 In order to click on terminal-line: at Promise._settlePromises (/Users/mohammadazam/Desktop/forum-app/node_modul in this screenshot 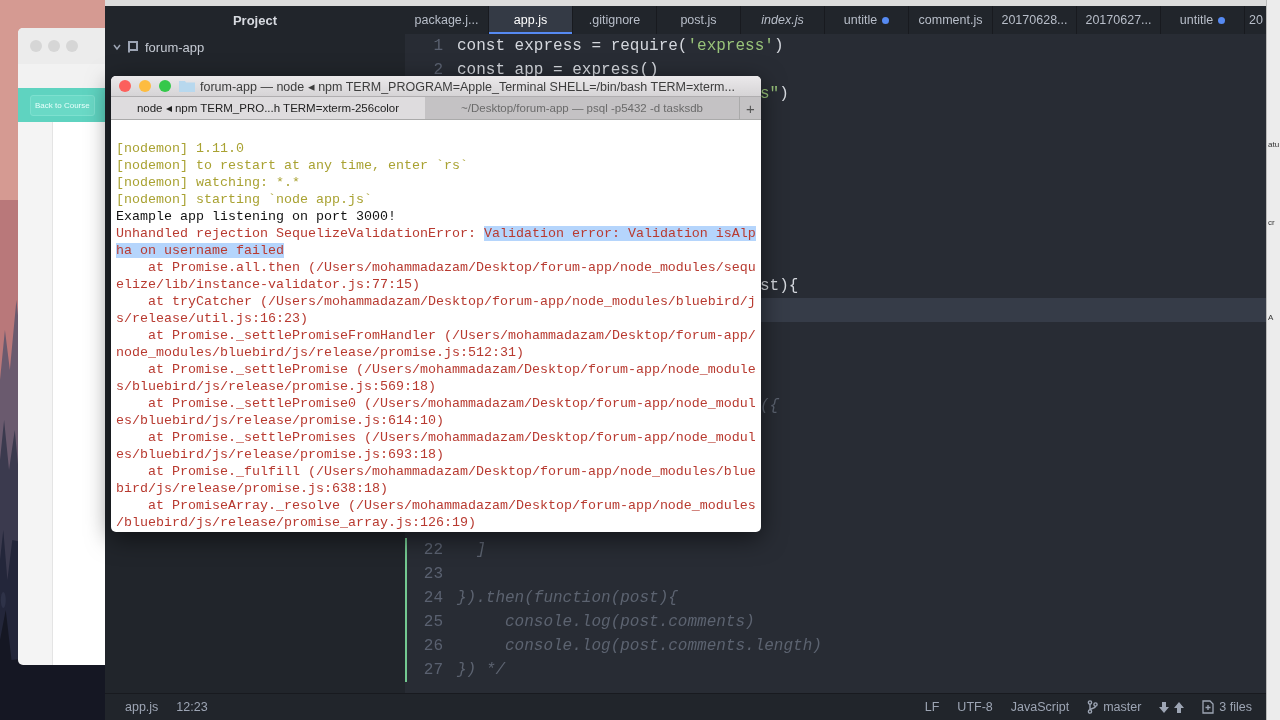, I will do `click(451, 437)`.